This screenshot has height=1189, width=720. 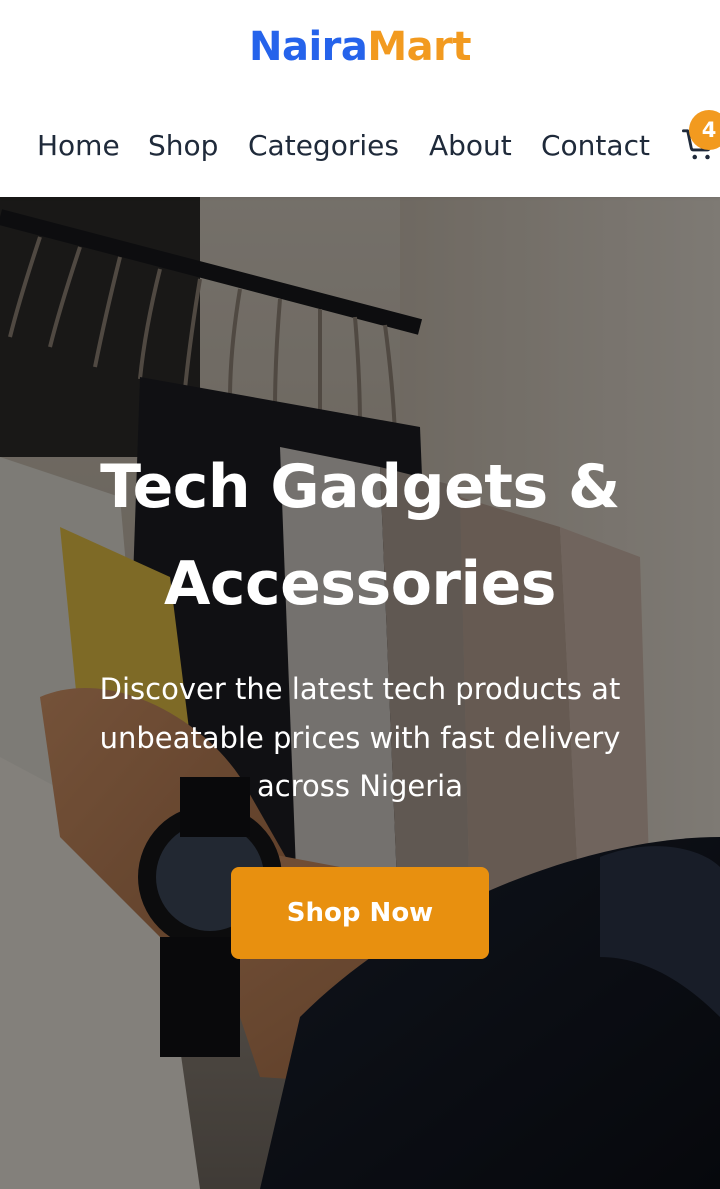 I want to click on main-nav: Home Shop Categories About Contact, so click(x=360, y=146).